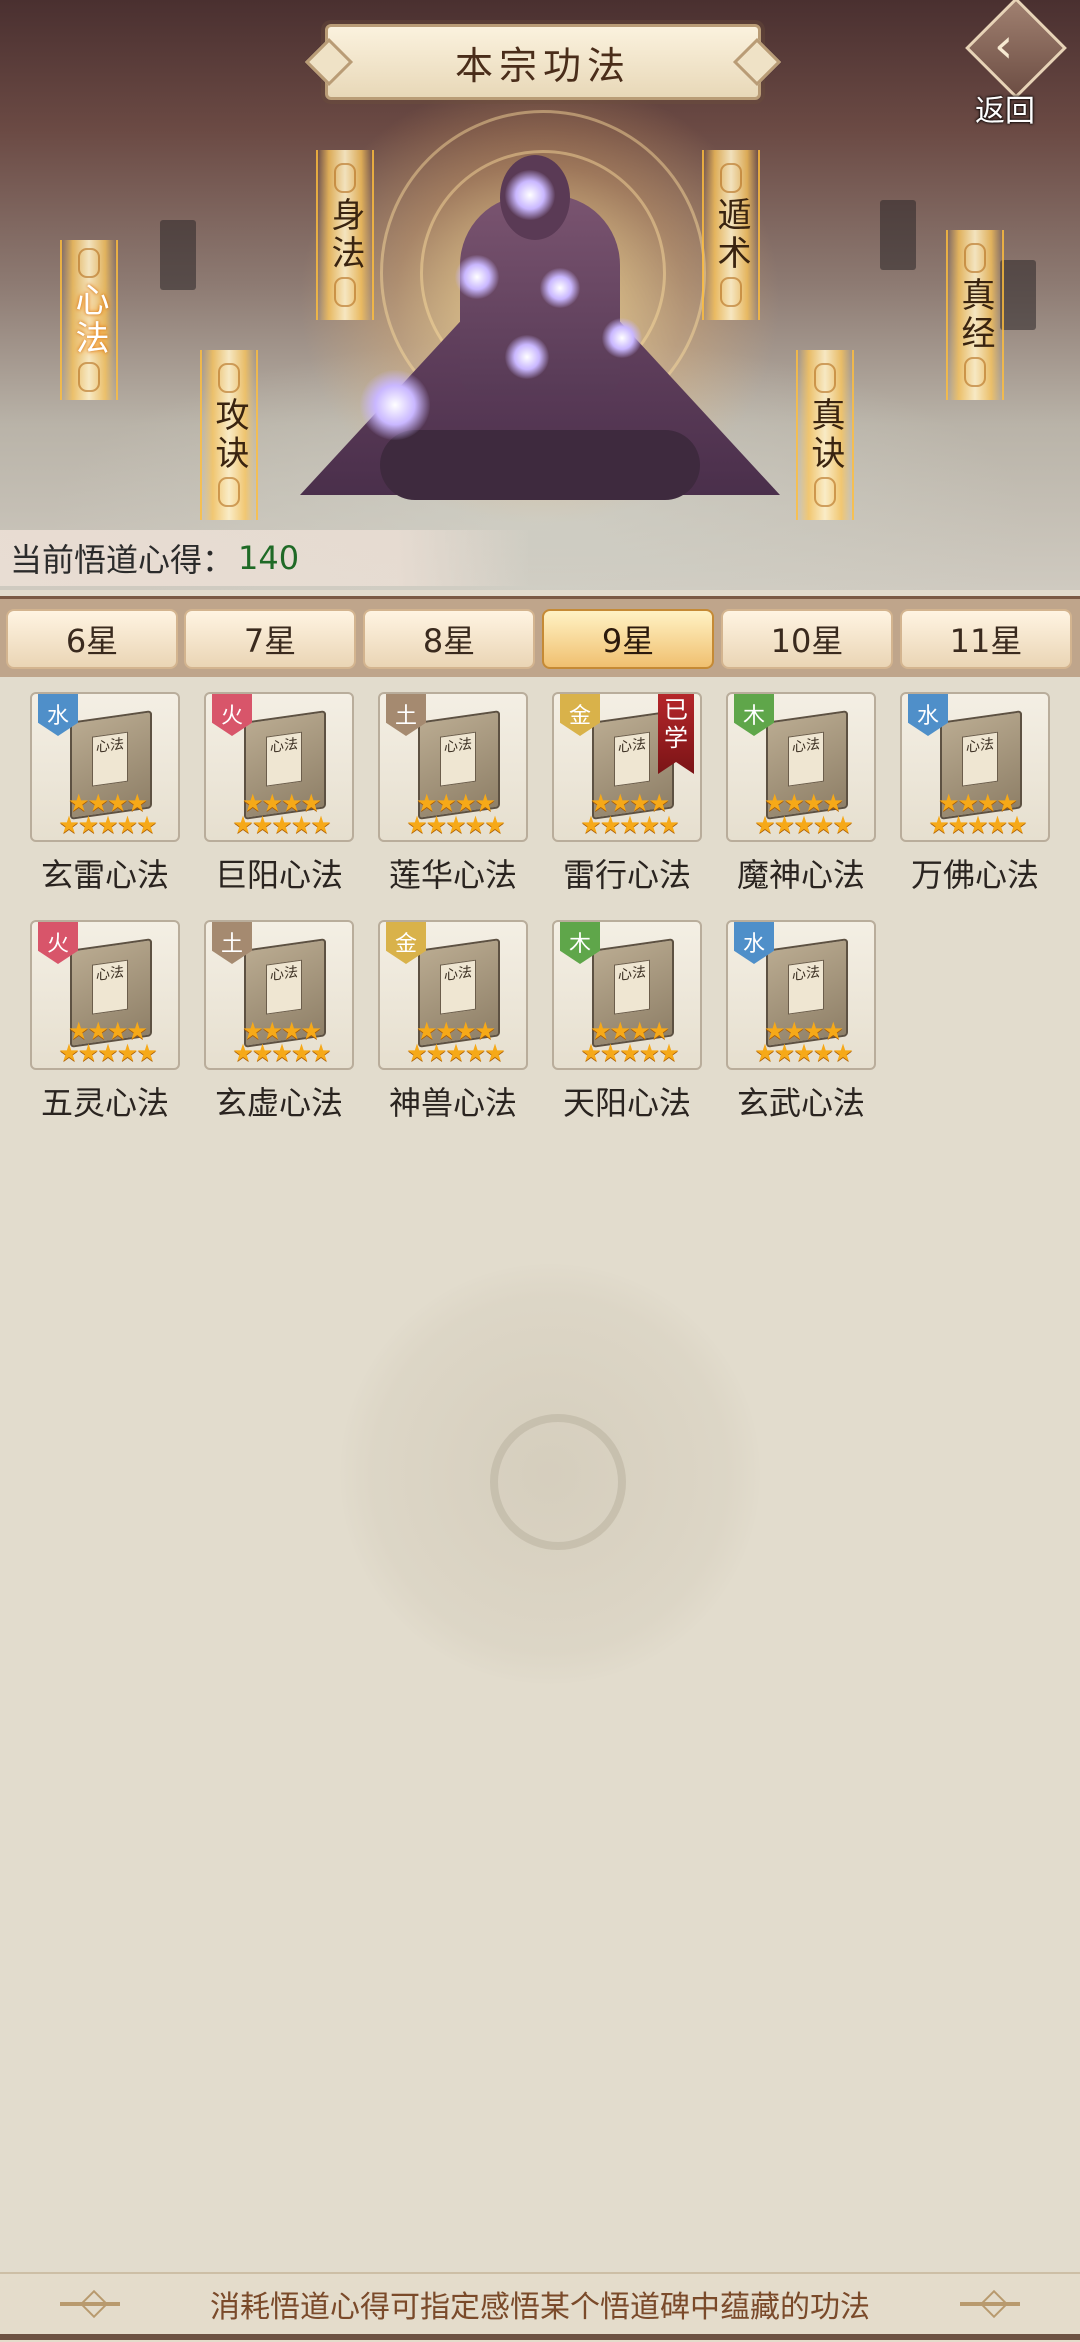 This screenshot has width=1080, height=2342. I want to click on tab-11-star: 11星, so click(986, 639).